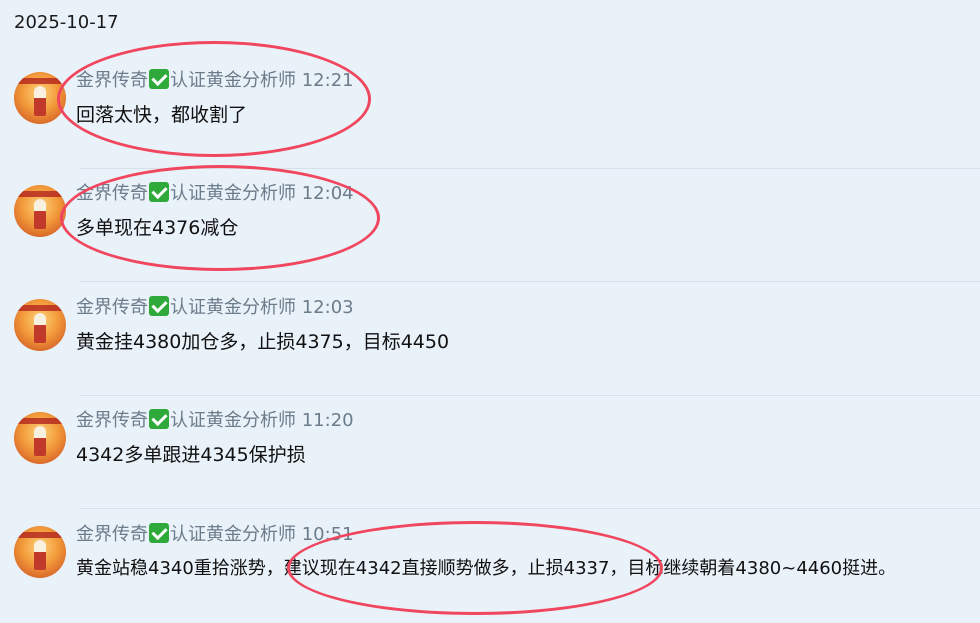 This screenshot has width=980, height=623. Describe the element at coordinates (327, 80) in the screenshot. I see `message-time: 12:21` at that location.